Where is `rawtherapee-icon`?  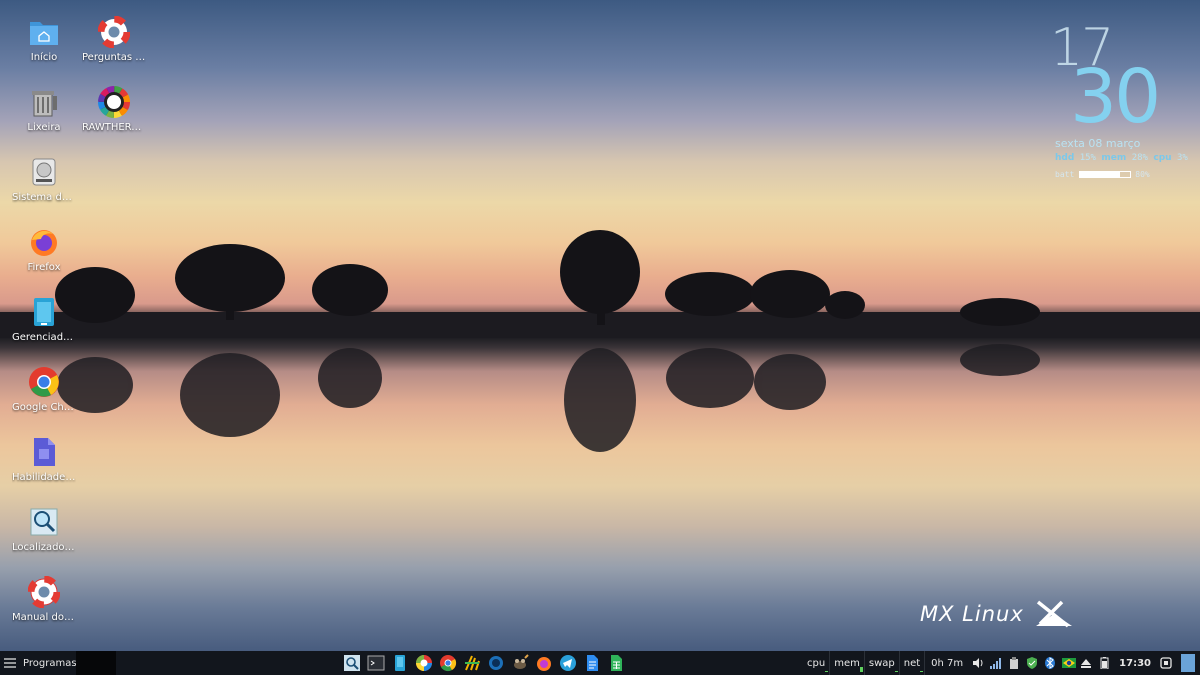 rawtherapee-icon is located at coordinates (424, 663).